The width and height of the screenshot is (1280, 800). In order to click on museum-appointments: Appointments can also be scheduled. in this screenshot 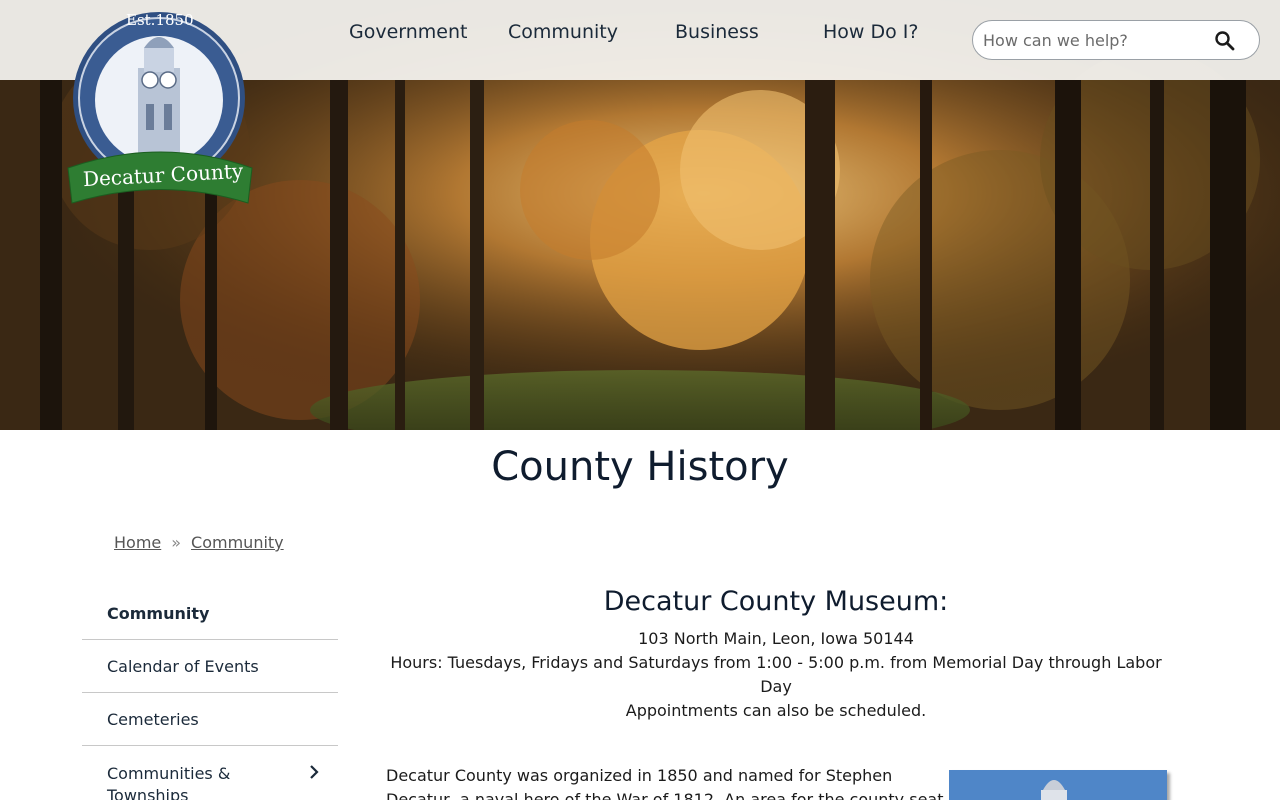, I will do `click(776, 710)`.